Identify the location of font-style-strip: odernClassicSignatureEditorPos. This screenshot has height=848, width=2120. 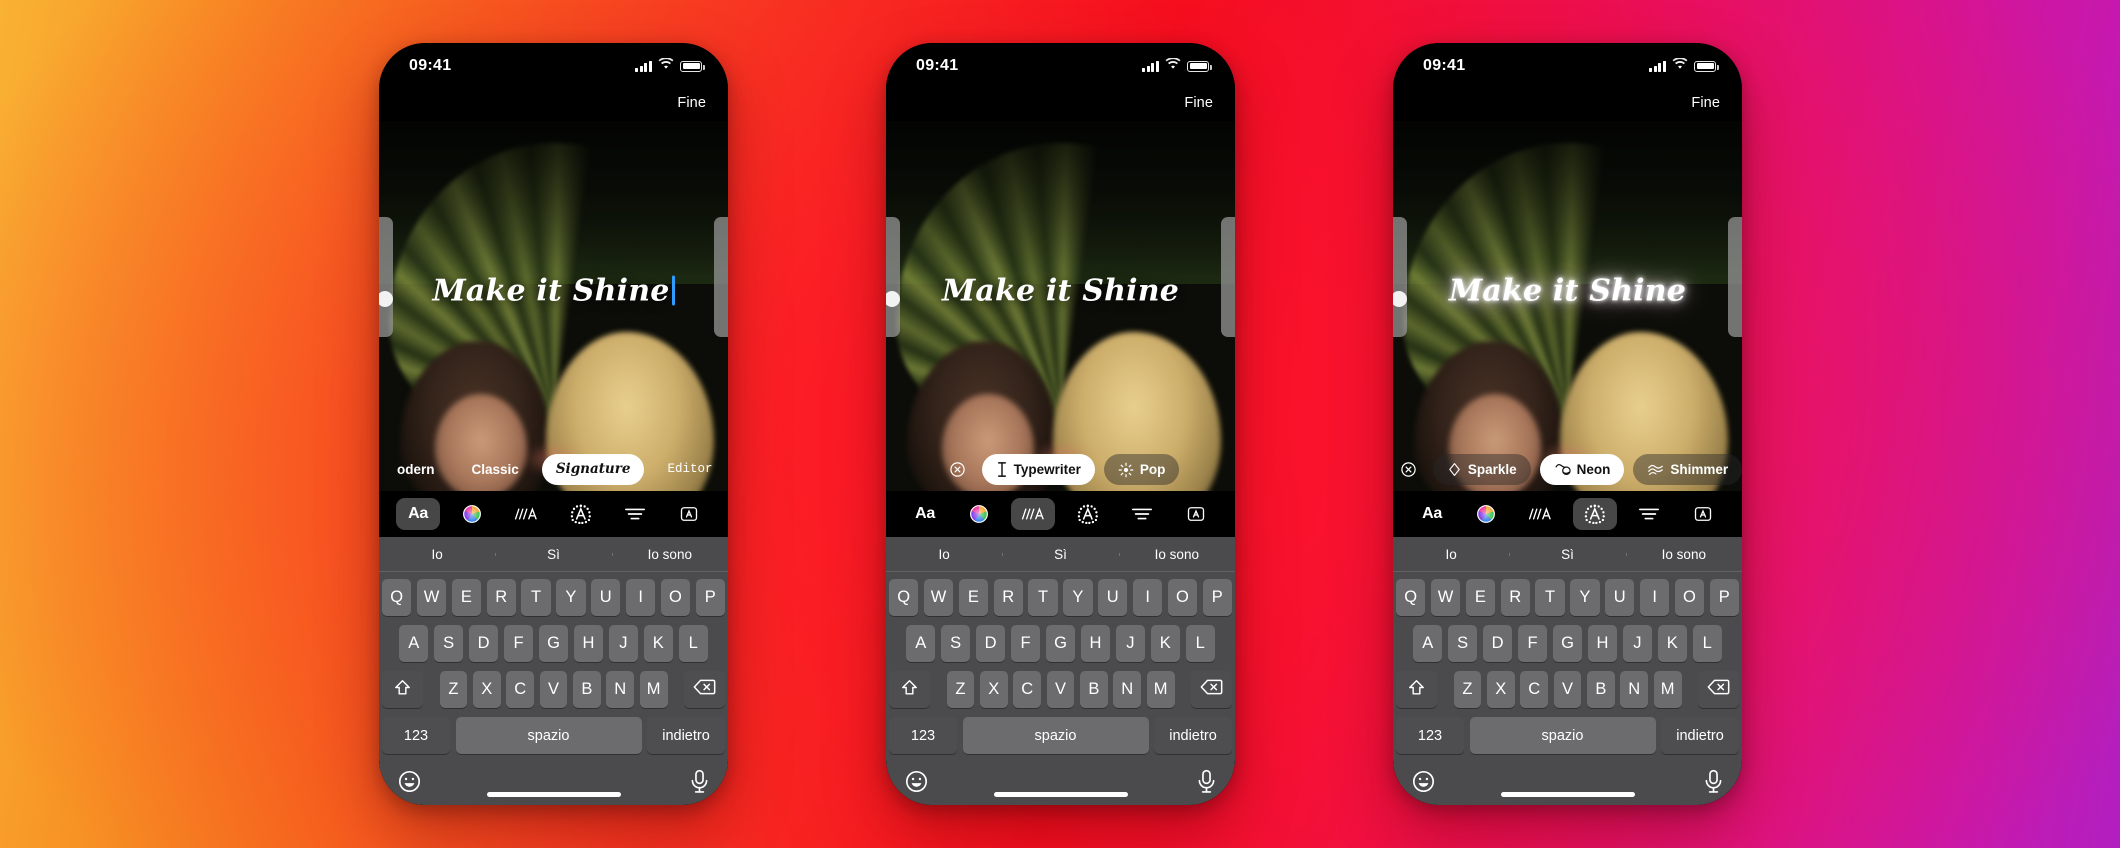
(553, 469).